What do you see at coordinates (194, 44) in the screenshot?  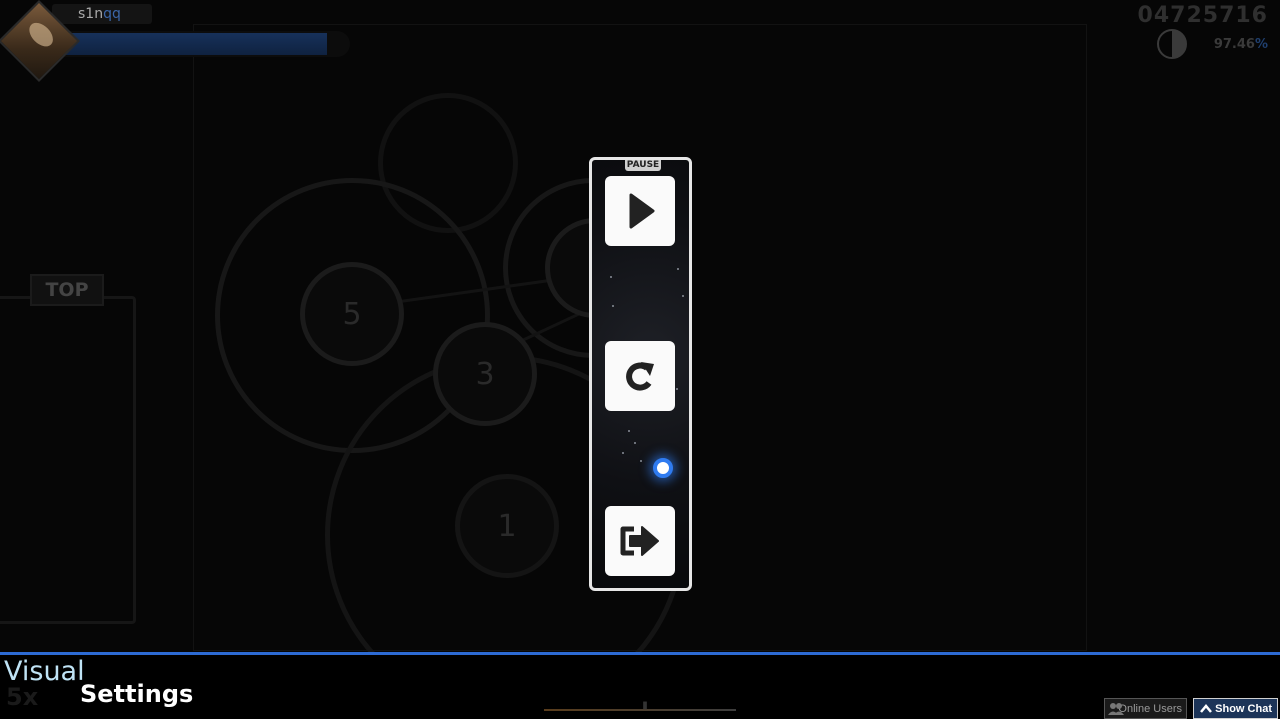 I see `health-bar-fill` at bounding box center [194, 44].